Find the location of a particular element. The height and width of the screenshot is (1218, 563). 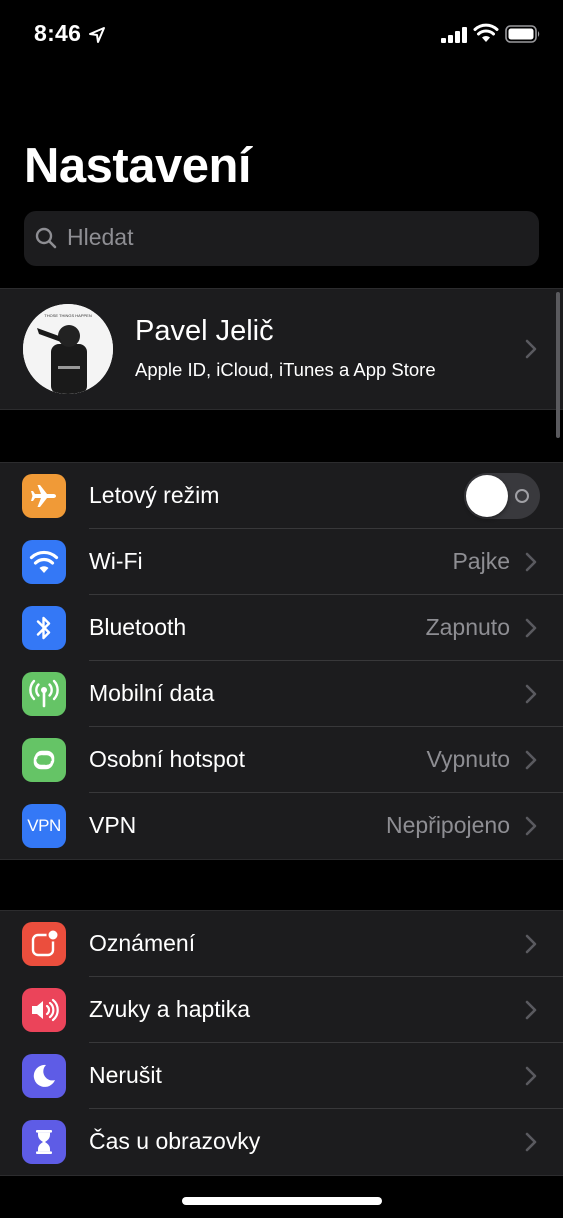

battery-icon is located at coordinates (522, 34).